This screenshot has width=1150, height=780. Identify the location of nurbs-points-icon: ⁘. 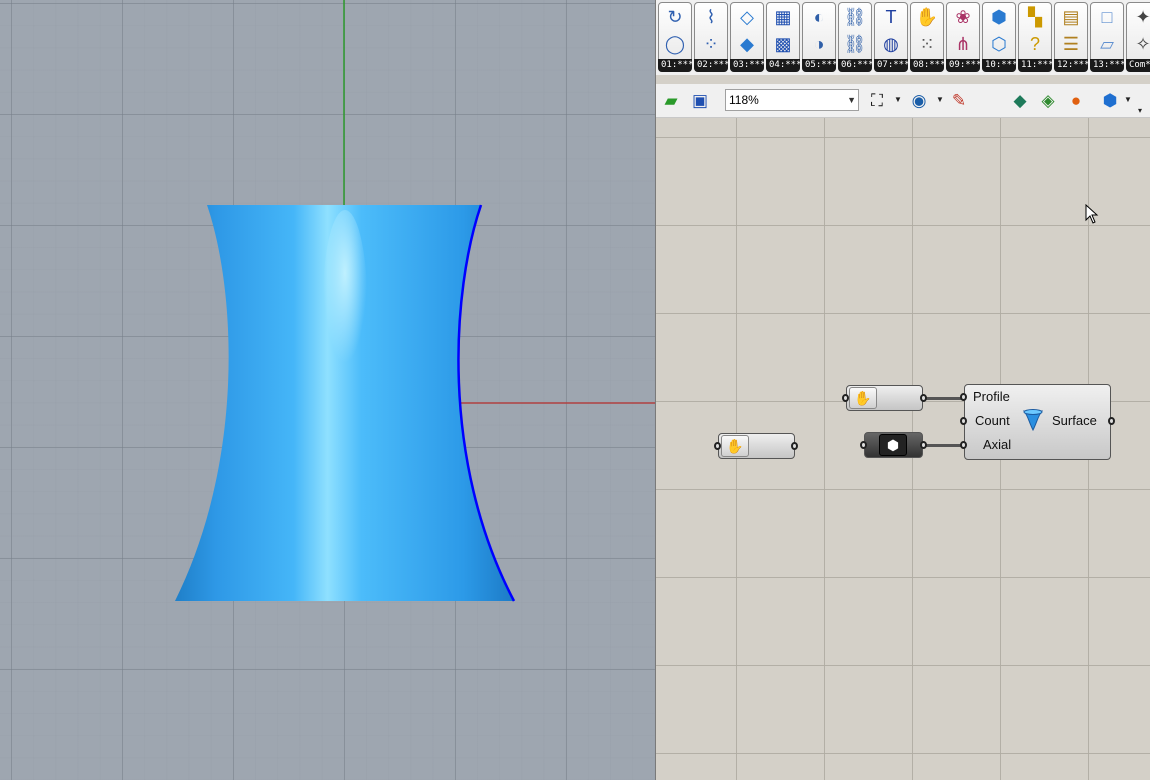
(711, 44).